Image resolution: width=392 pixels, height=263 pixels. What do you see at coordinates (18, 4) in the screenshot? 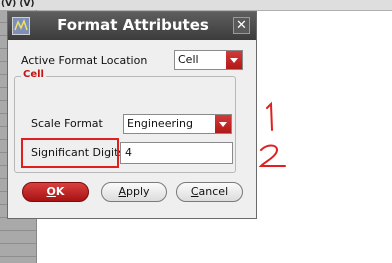
I see `column-header-text: (V) (V)` at bounding box center [18, 4].